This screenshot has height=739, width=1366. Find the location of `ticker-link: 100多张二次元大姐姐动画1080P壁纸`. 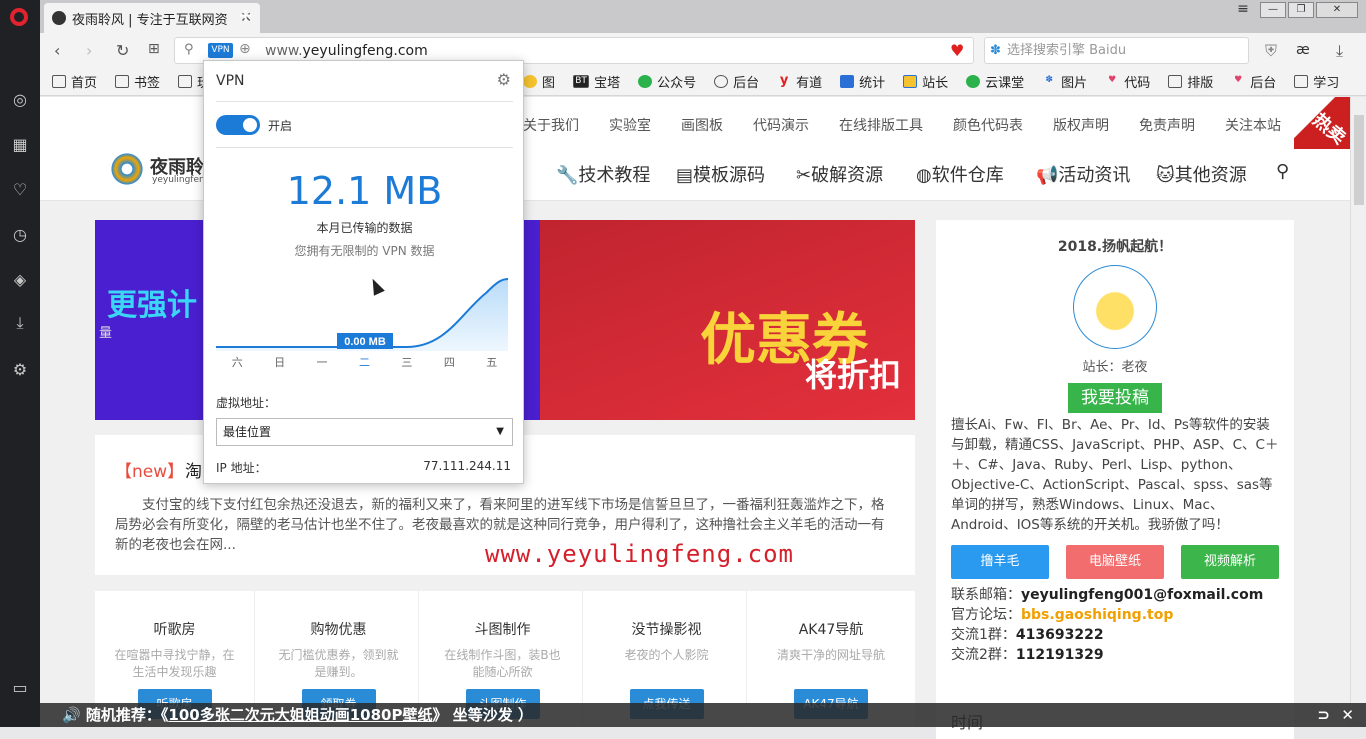

ticker-link: 100多张二次元大姐姐动画1080P壁纸 is located at coordinates (300, 715).